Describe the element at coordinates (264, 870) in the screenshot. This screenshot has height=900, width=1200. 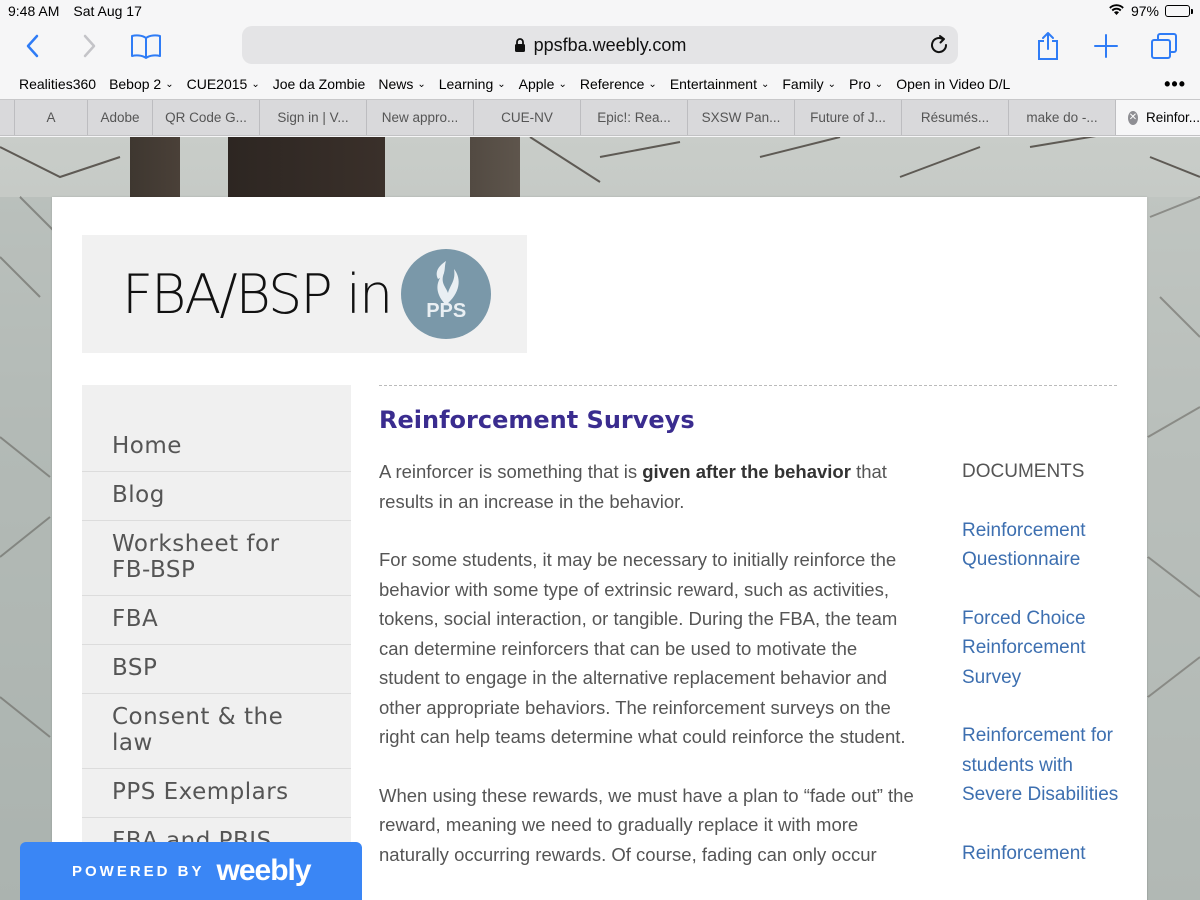
I see `weebly-logo: weebly` at that location.